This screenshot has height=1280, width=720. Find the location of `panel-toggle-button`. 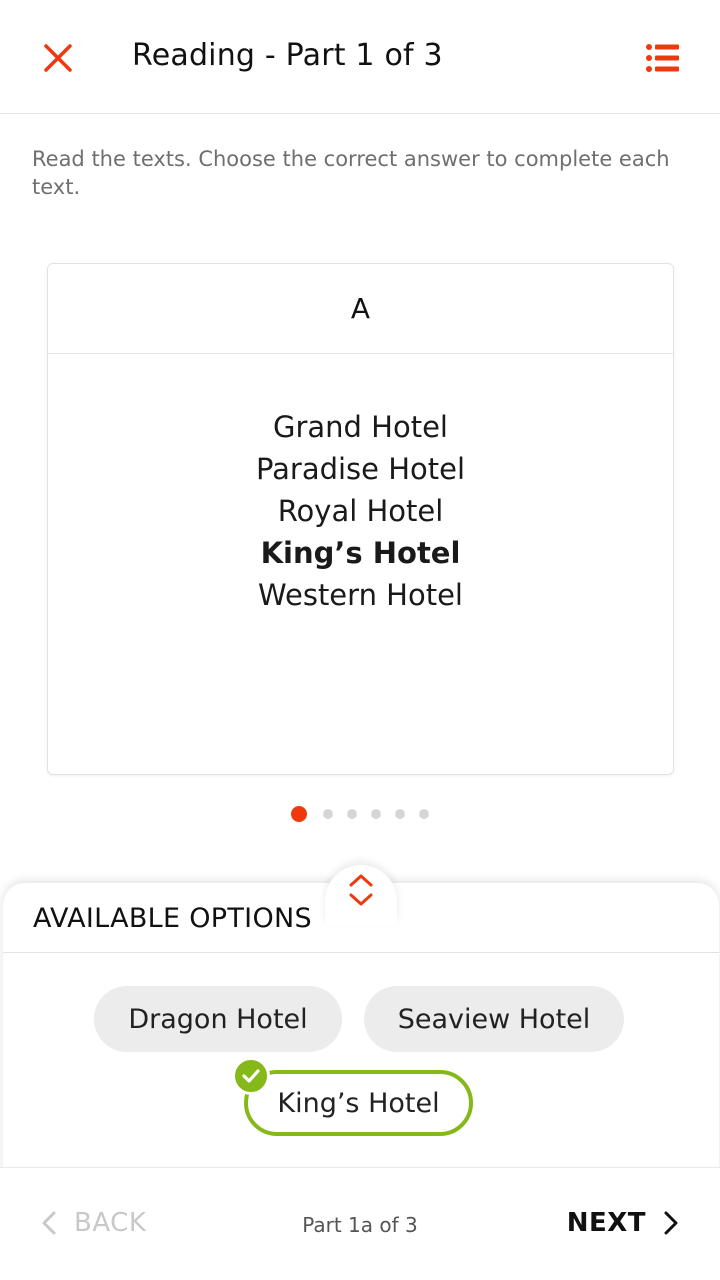

panel-toggle-button is located at coordinates (361, 895).